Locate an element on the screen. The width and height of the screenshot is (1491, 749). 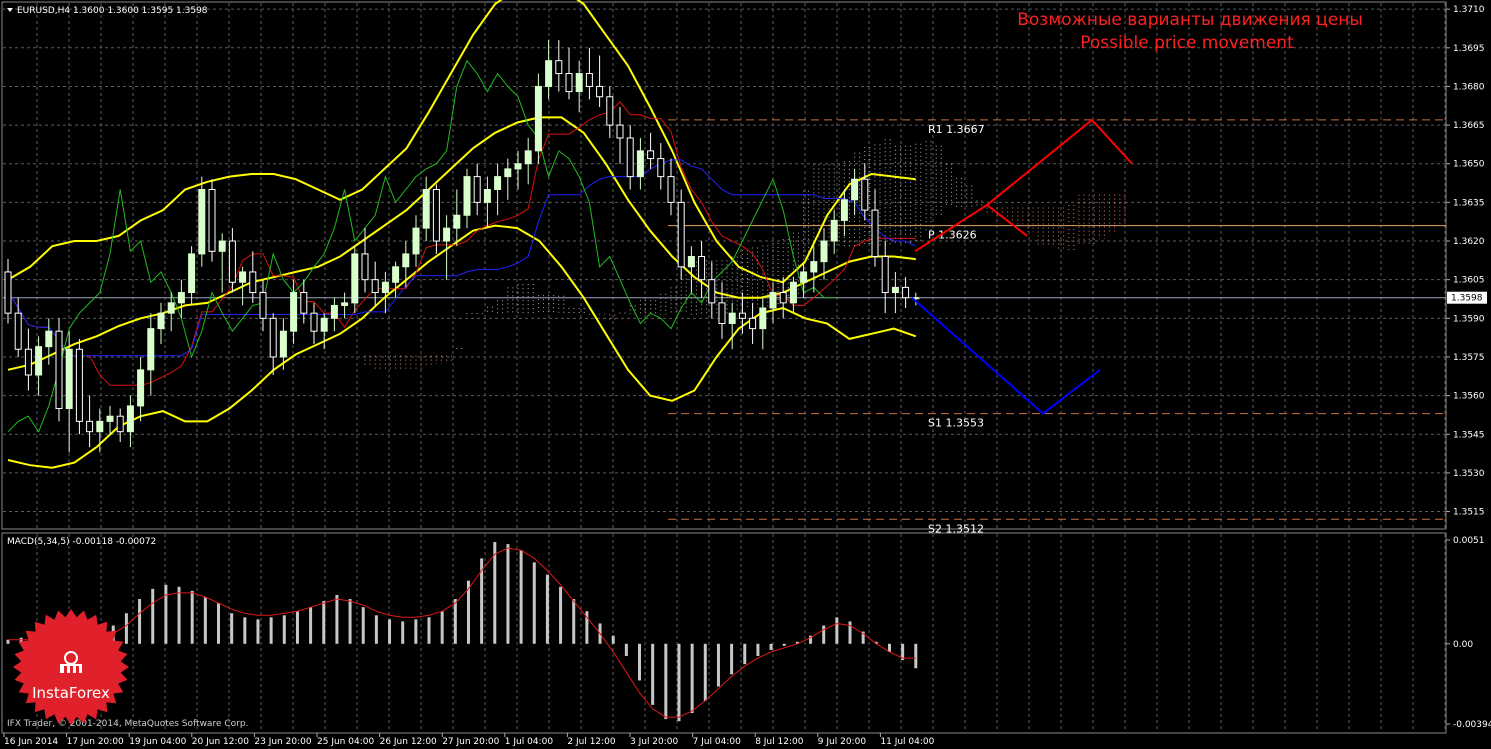
time-tick-label: 3 Jul 20:00 is located at coordinates (654, 742).